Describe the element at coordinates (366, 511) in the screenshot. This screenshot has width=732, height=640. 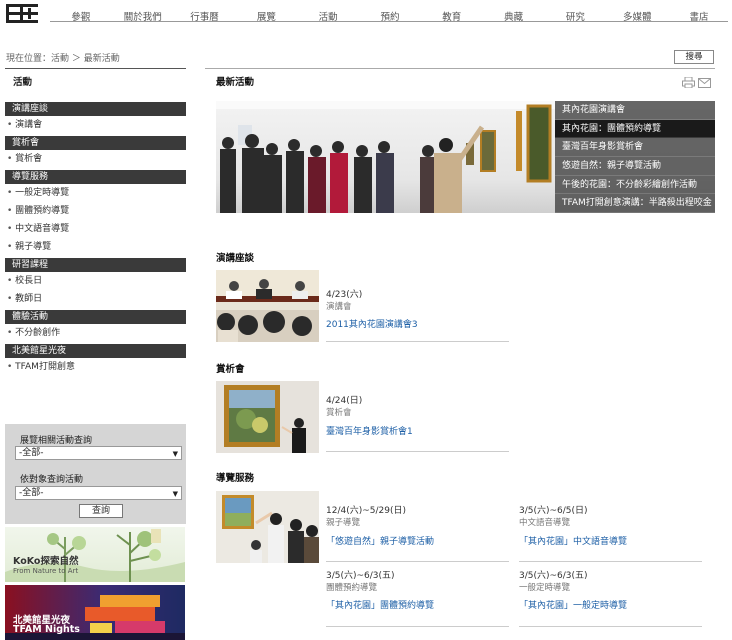
I see `event-date: 12/4(六)~5/29(日)` at that location.